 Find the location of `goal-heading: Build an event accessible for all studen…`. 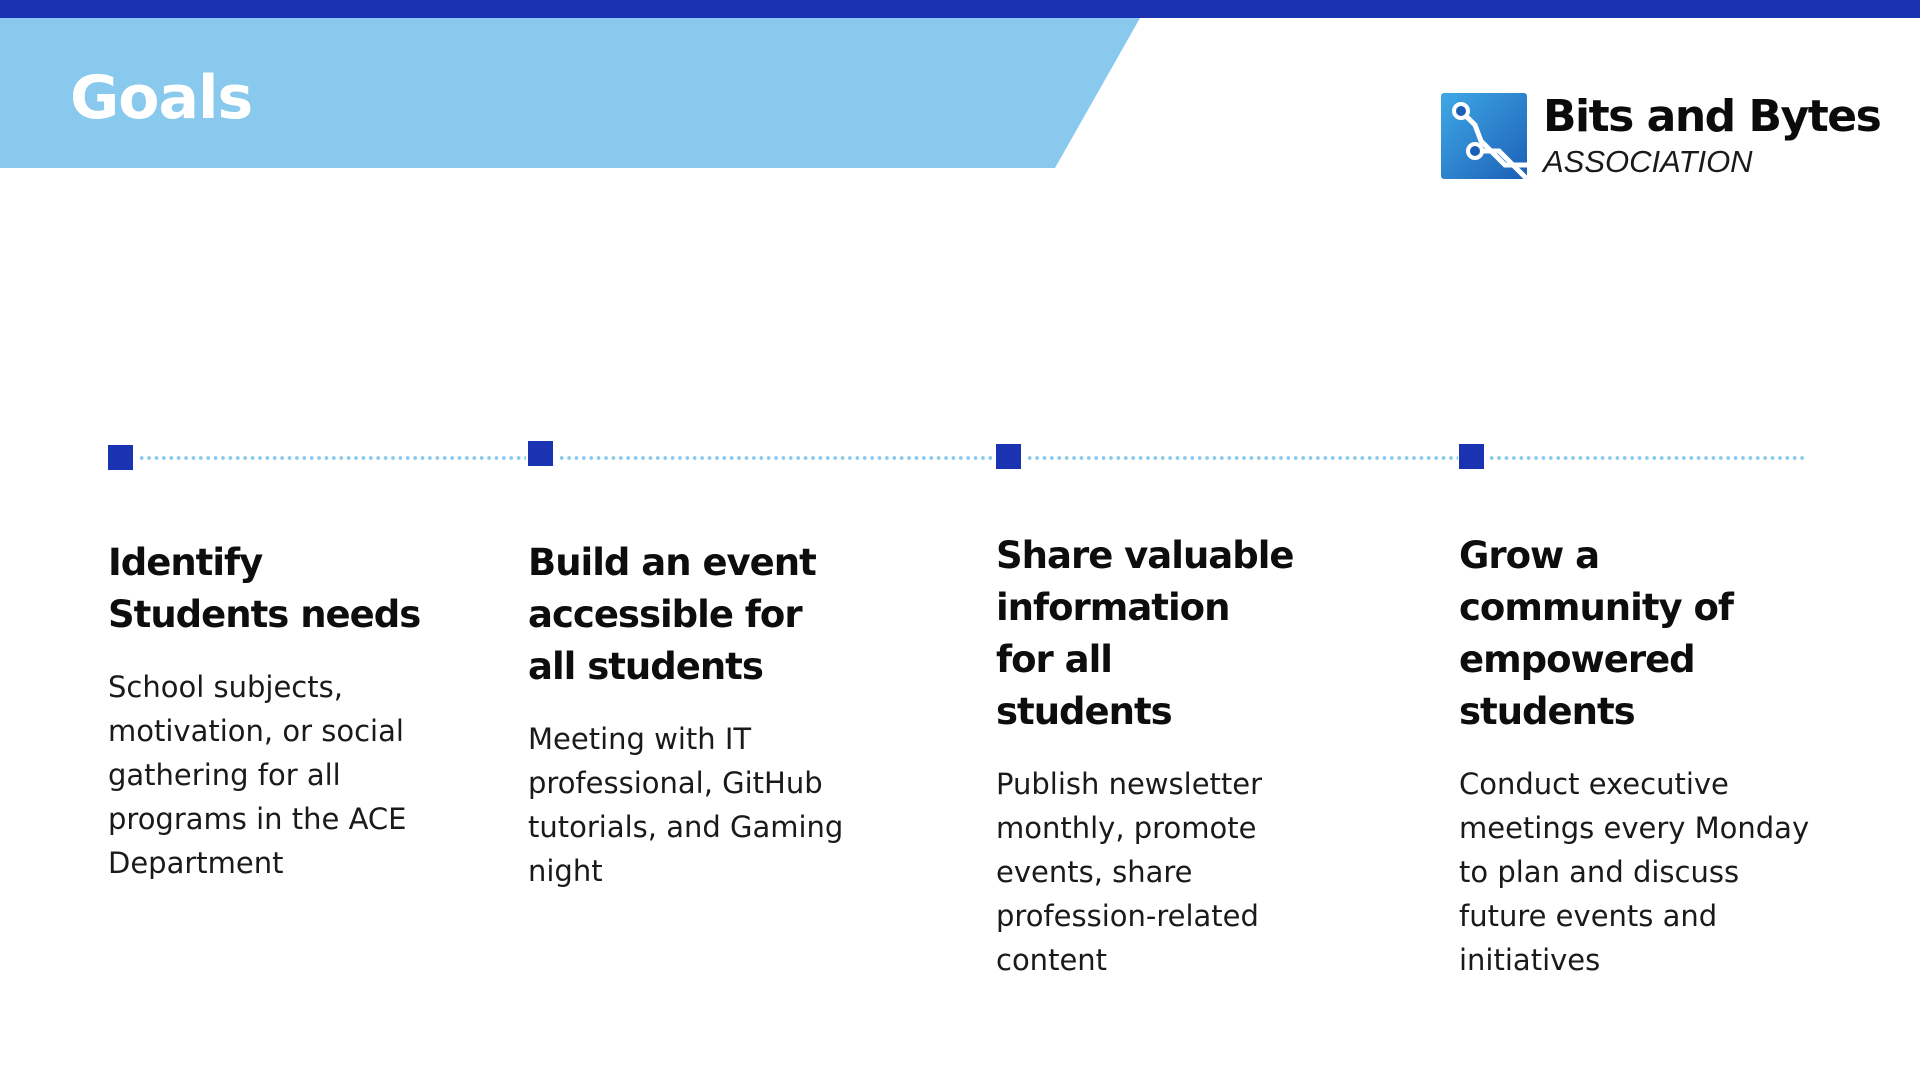

goal-heading: Build an event accessible for all studen… is located at coordinates (672, 614).